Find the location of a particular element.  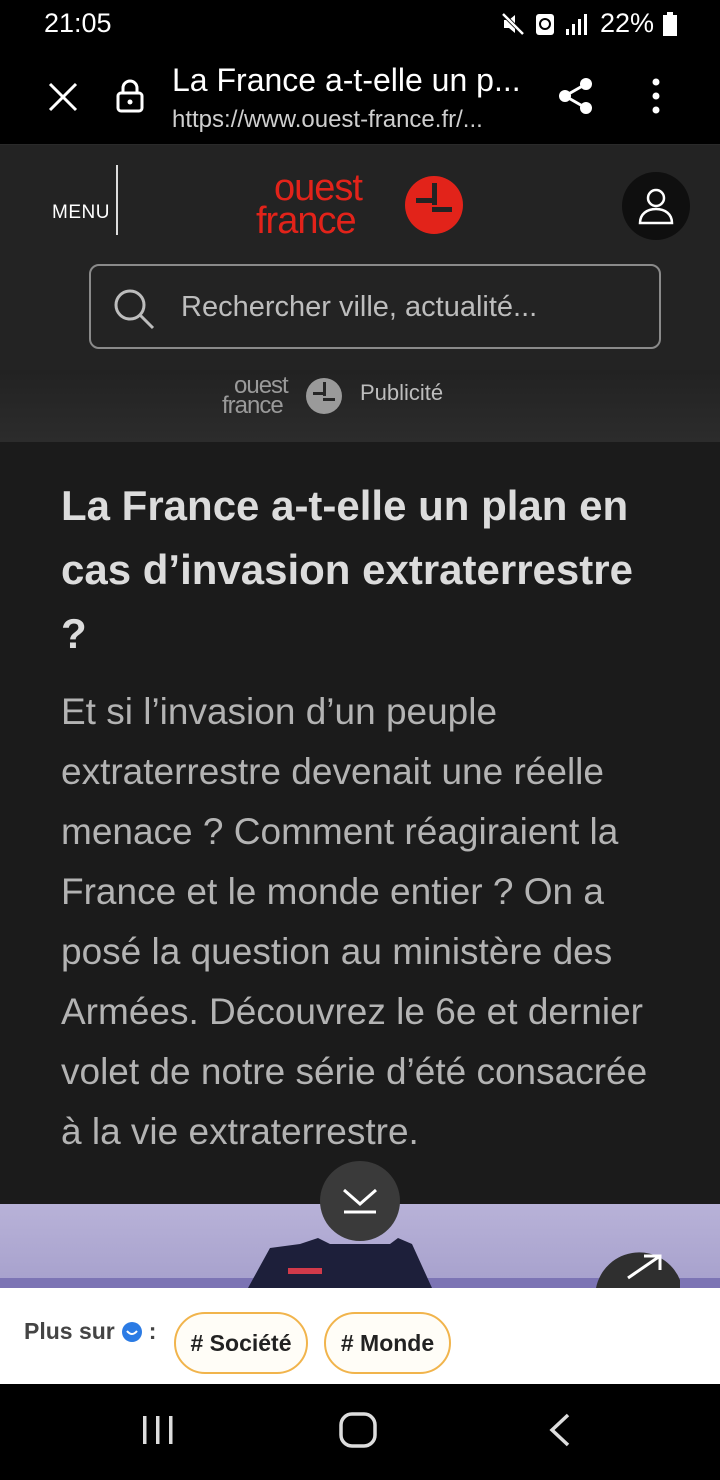

plus-sur-colon: : is located at coordinates (152, 1331).